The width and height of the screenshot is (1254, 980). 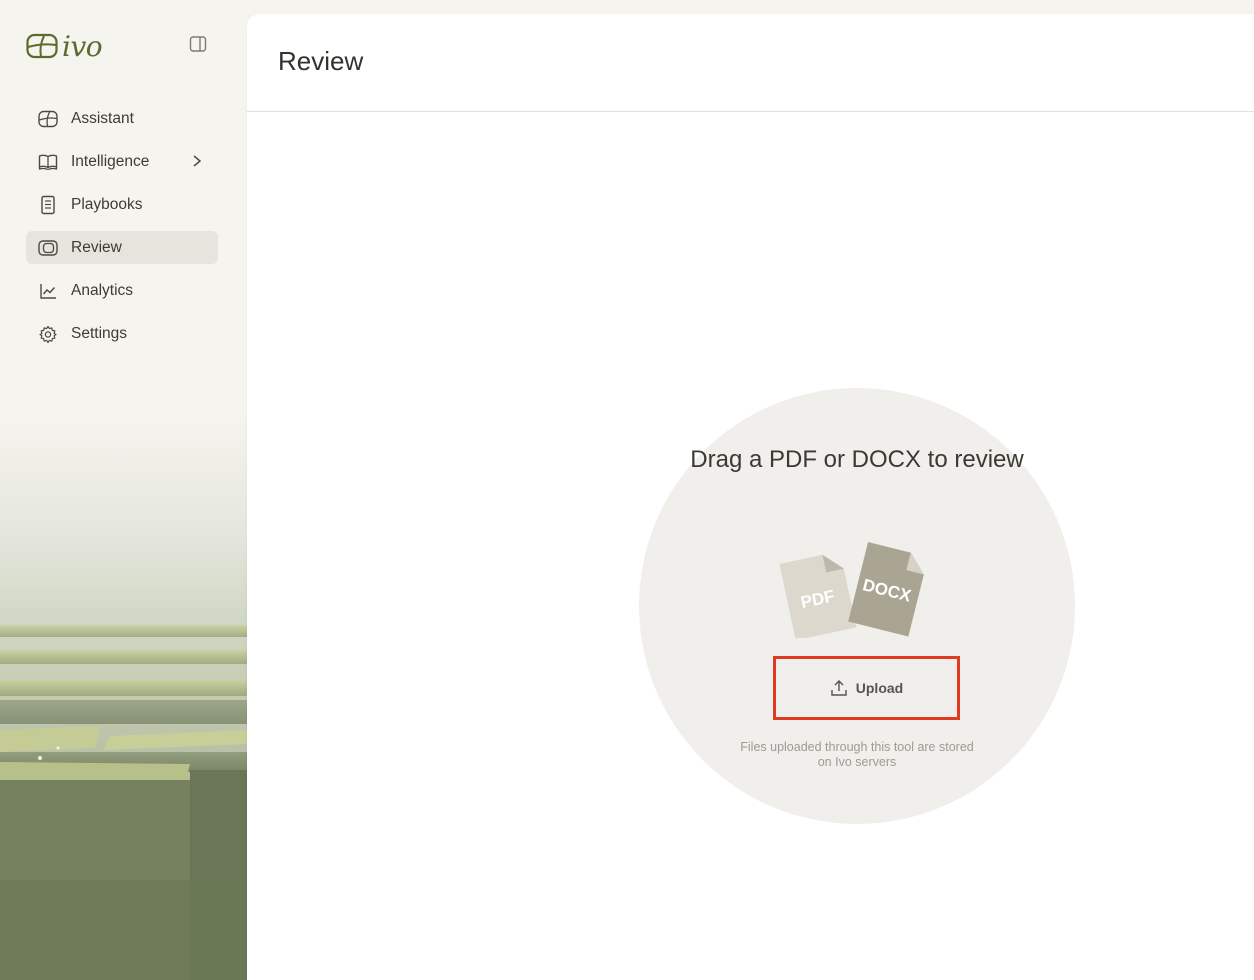 I want to click on sidebar-toggle-icon, so click(x=198, y=44).